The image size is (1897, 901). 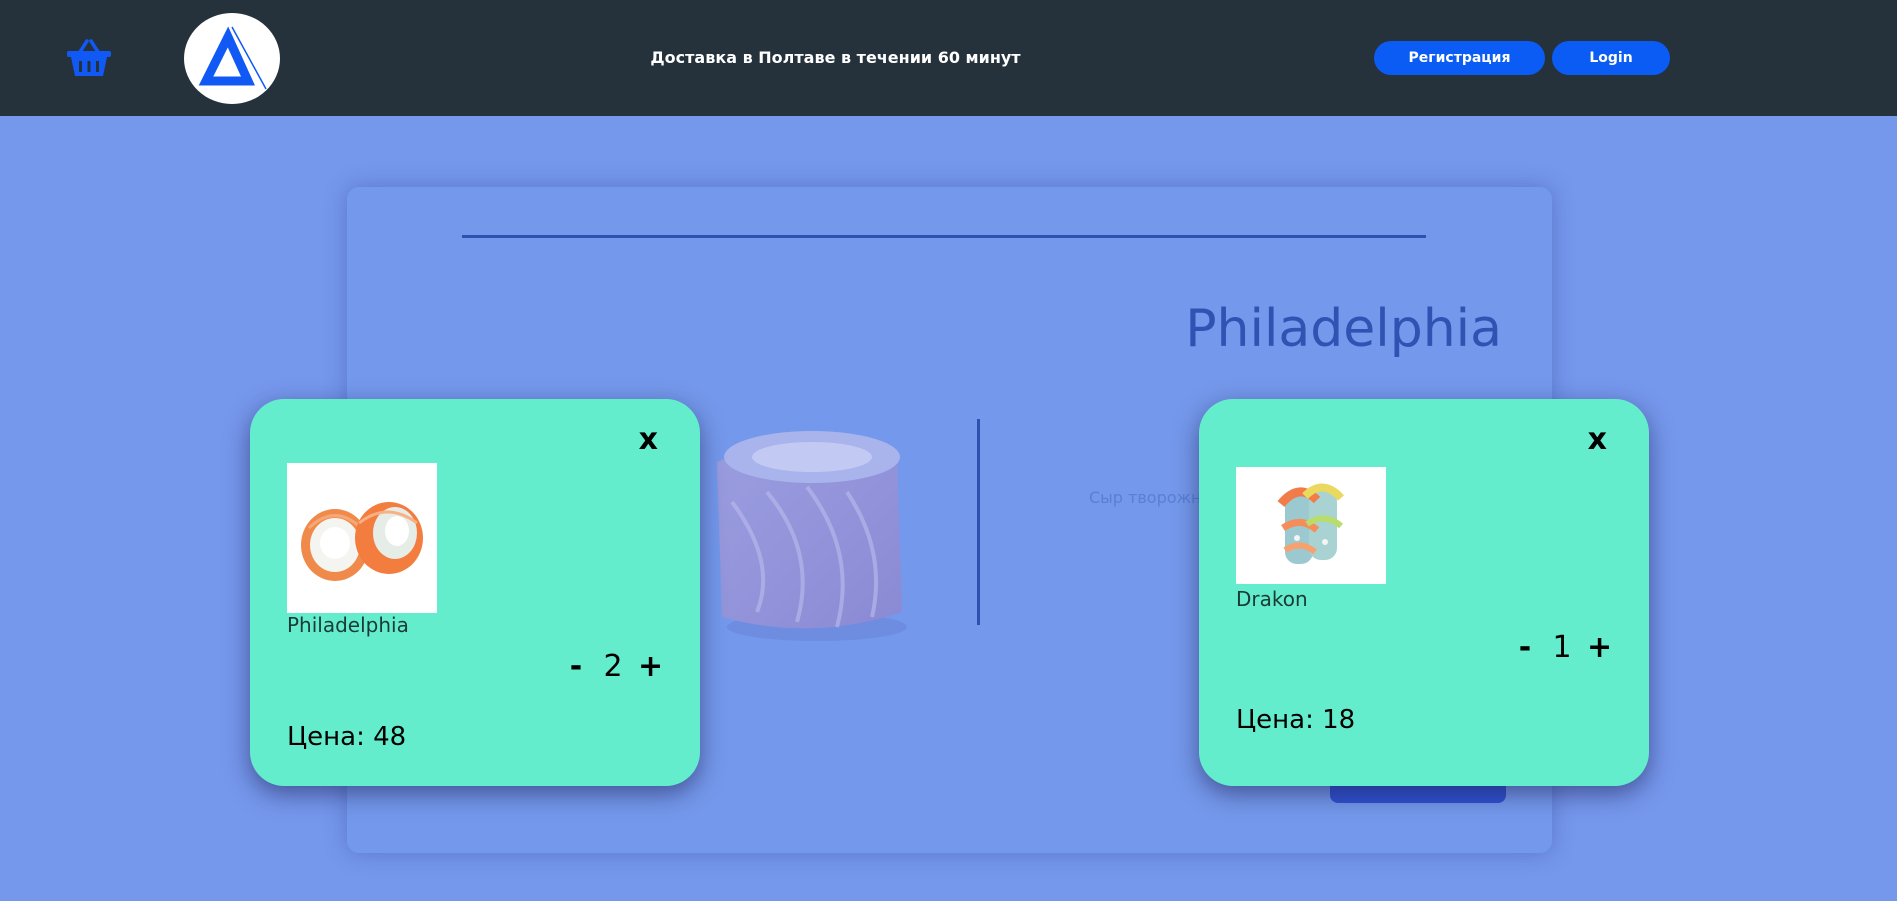 What do you see at coordinates (944, 236) in the screenshot?
I see `panel-divider-top` at bounding box center [944, 236].